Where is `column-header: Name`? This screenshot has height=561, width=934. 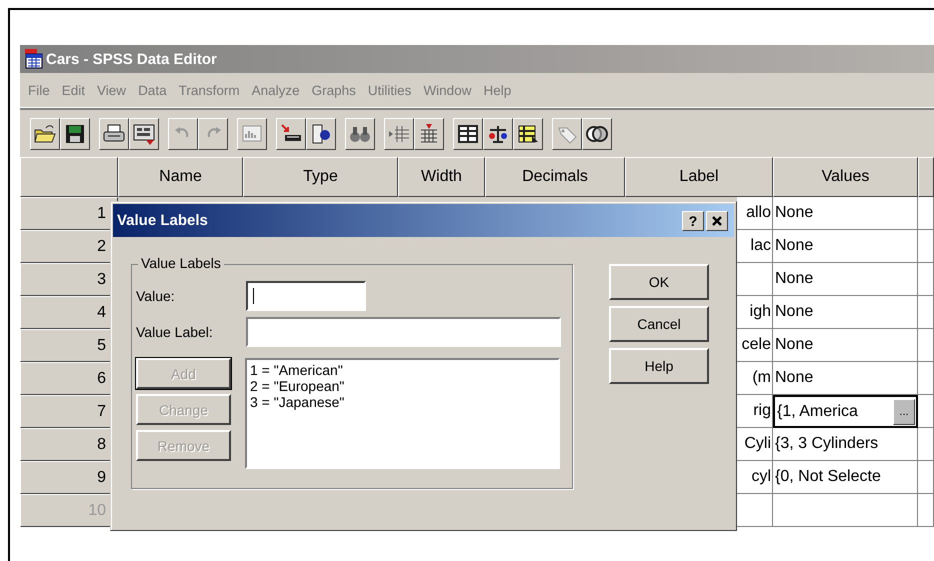
column-header: Name is located at coordinates (180, 177).